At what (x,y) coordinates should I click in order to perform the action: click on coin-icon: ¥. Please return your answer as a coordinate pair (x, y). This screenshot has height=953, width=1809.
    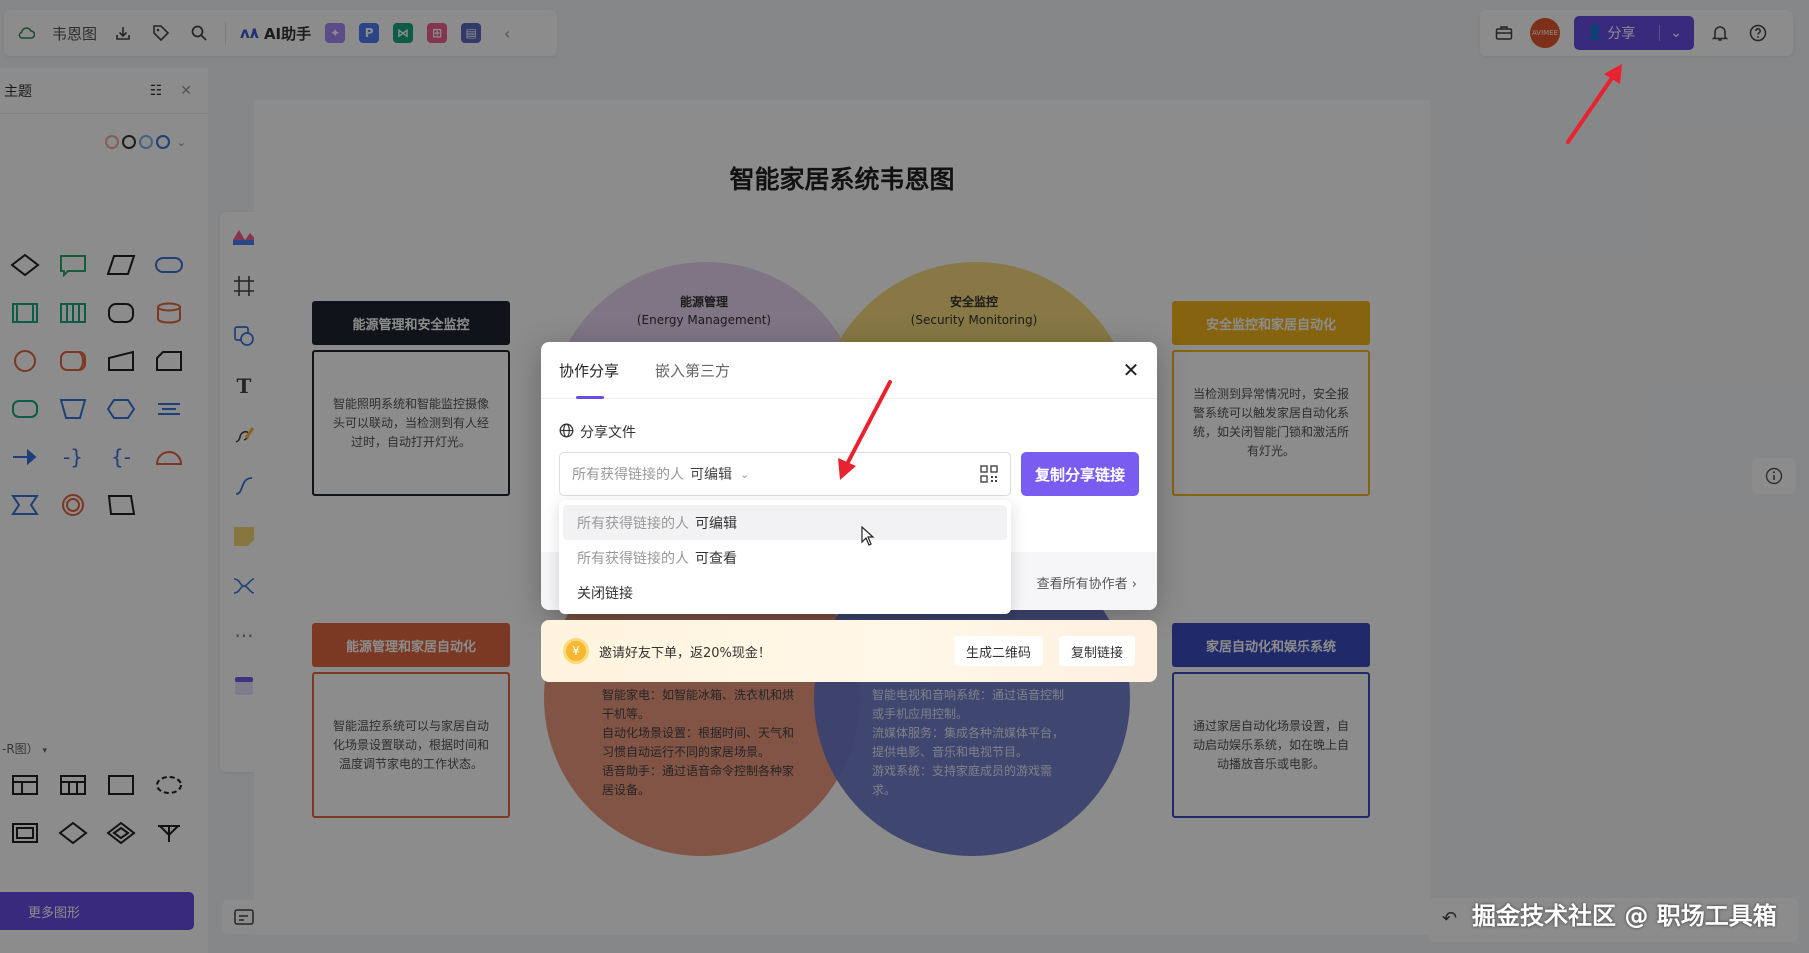
    Looking at the image, I should click on (576, 651).